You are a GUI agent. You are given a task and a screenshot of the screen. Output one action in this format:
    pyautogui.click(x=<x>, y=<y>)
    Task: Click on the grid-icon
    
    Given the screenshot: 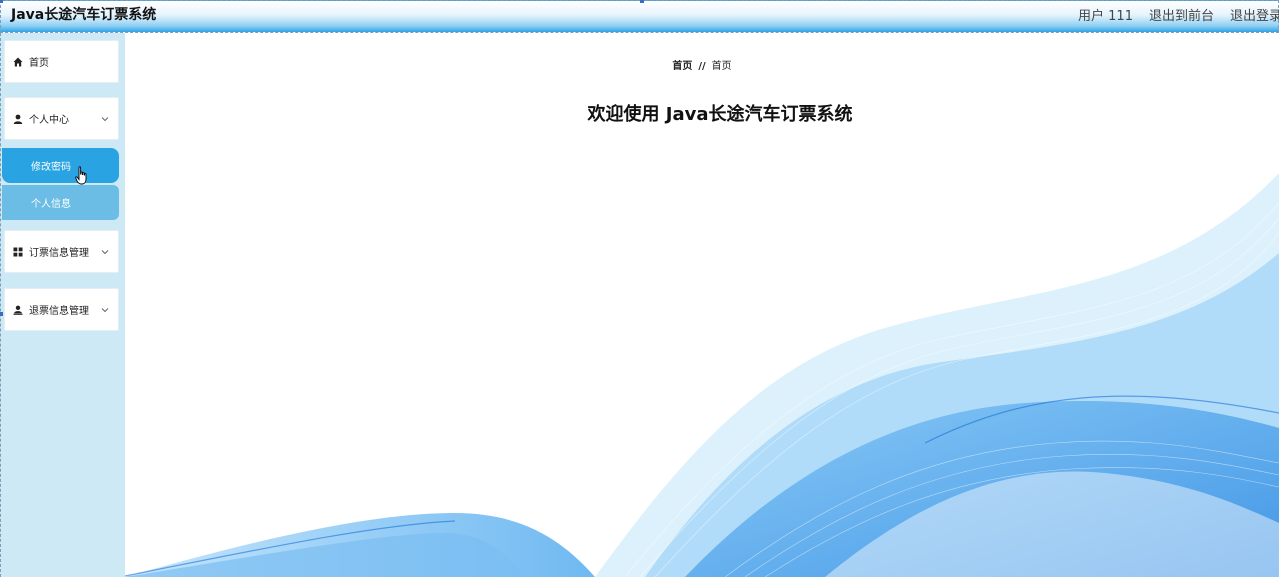 What is the action you would take?
    pyautogui.click(x=18, y=252)
    